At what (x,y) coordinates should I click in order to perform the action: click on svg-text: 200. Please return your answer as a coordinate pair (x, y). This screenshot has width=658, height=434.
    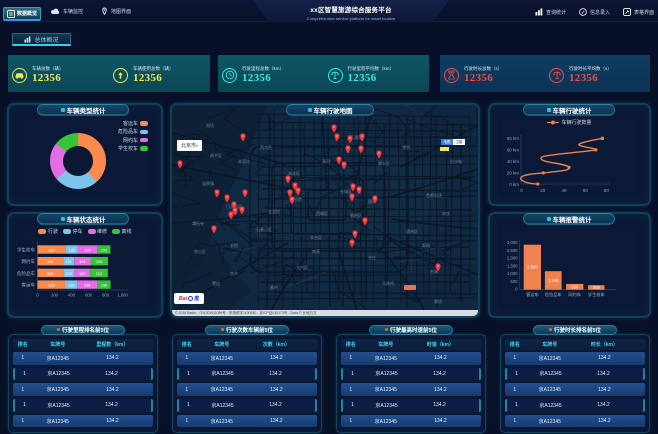
    Looking at the image, I should click on (597, 287).